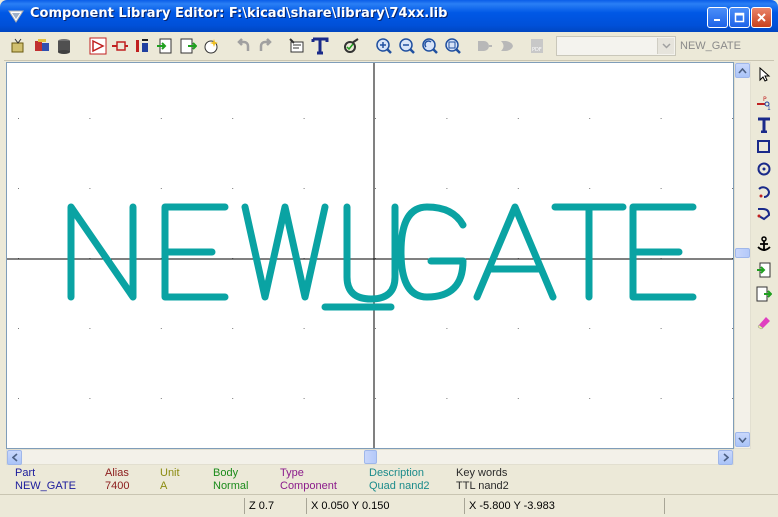 The image size is (778, 517). I want to click on gate-normal-icon, so click(485, 46).